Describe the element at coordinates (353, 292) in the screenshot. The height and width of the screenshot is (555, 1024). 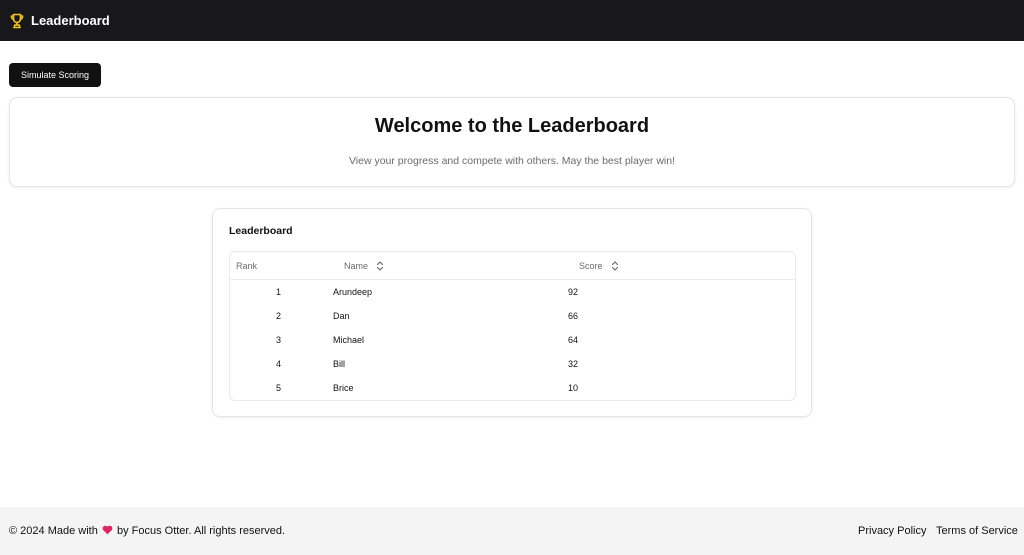
I see `name-cell: Arundeep` at that location.